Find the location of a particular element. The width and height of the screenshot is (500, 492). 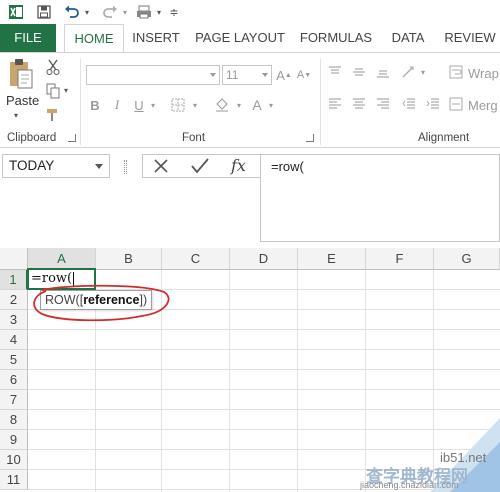

enter-icon is located at coordinates (200, 167).